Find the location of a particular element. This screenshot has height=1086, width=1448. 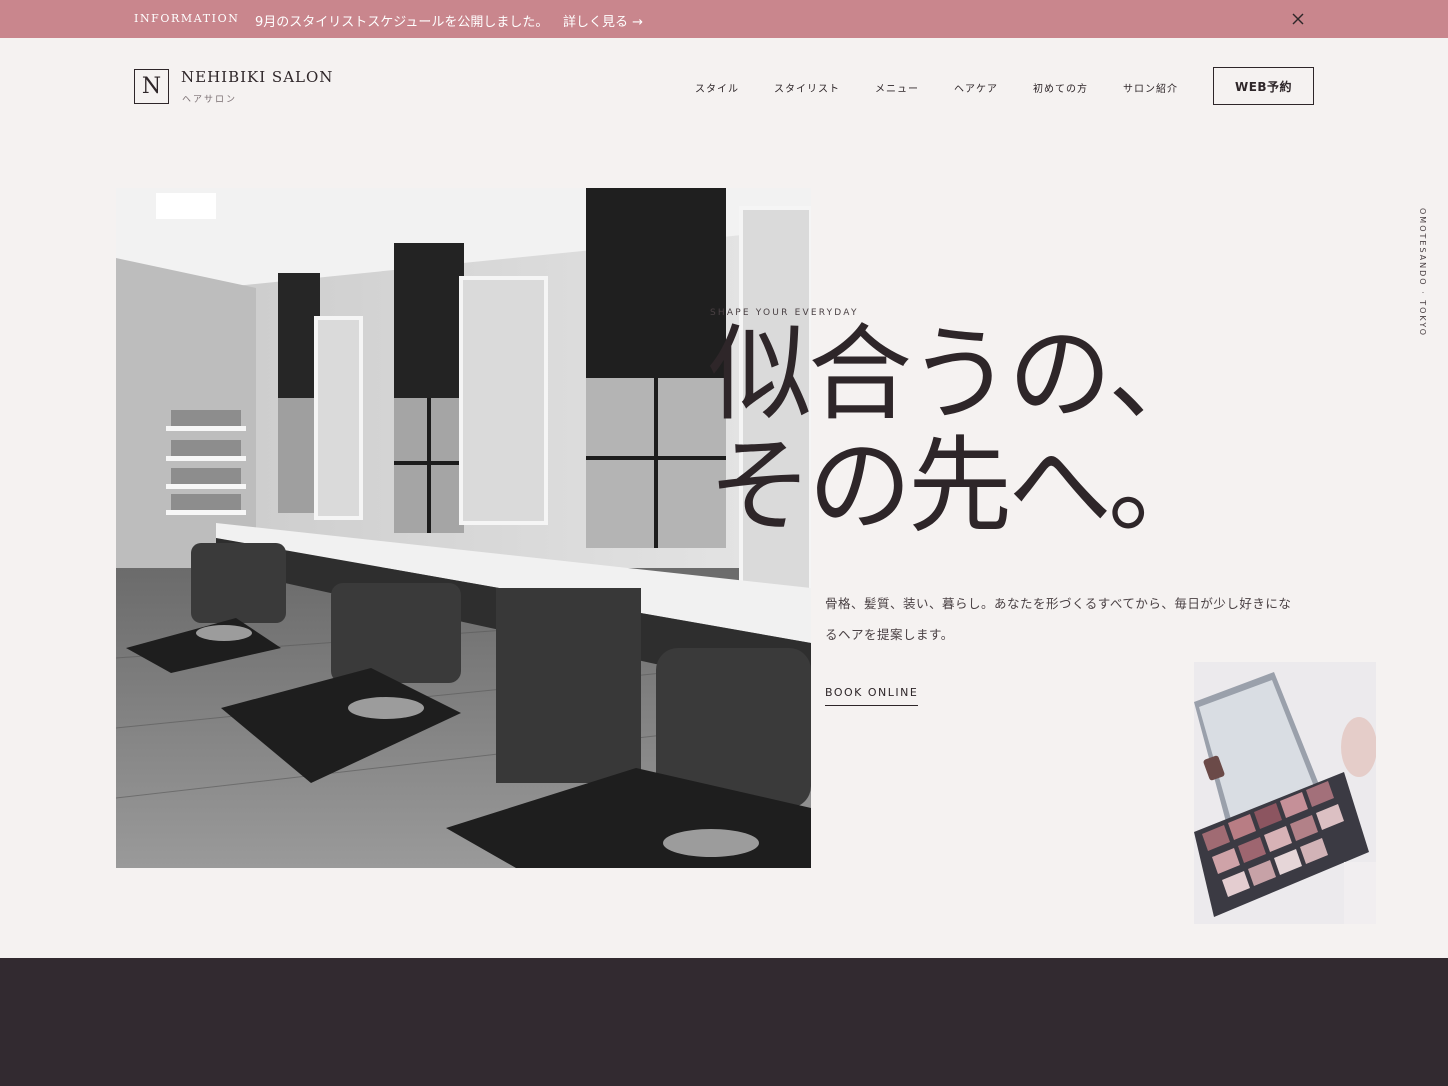

nav-item-menu: メニュー is located at coordinates (897, 87).